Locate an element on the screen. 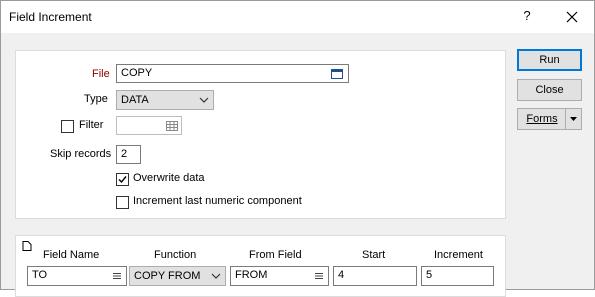 The image size is (595, 297). filter-label: Filter is located at coordinates (91, 125).